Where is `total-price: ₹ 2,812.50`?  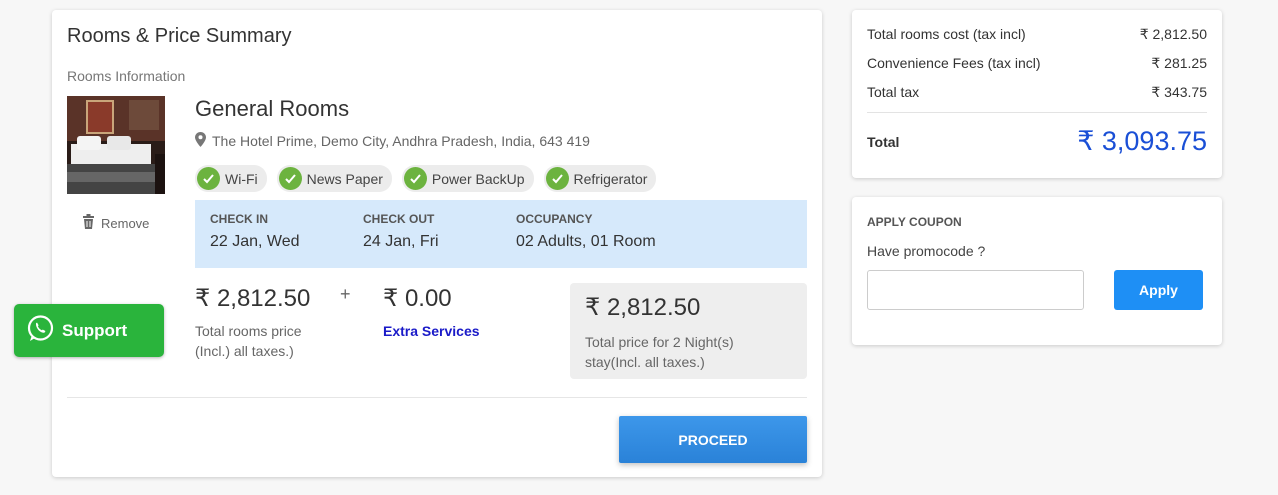
total-price: ₹ 2,812.50 is located at coordinates (643, 307).